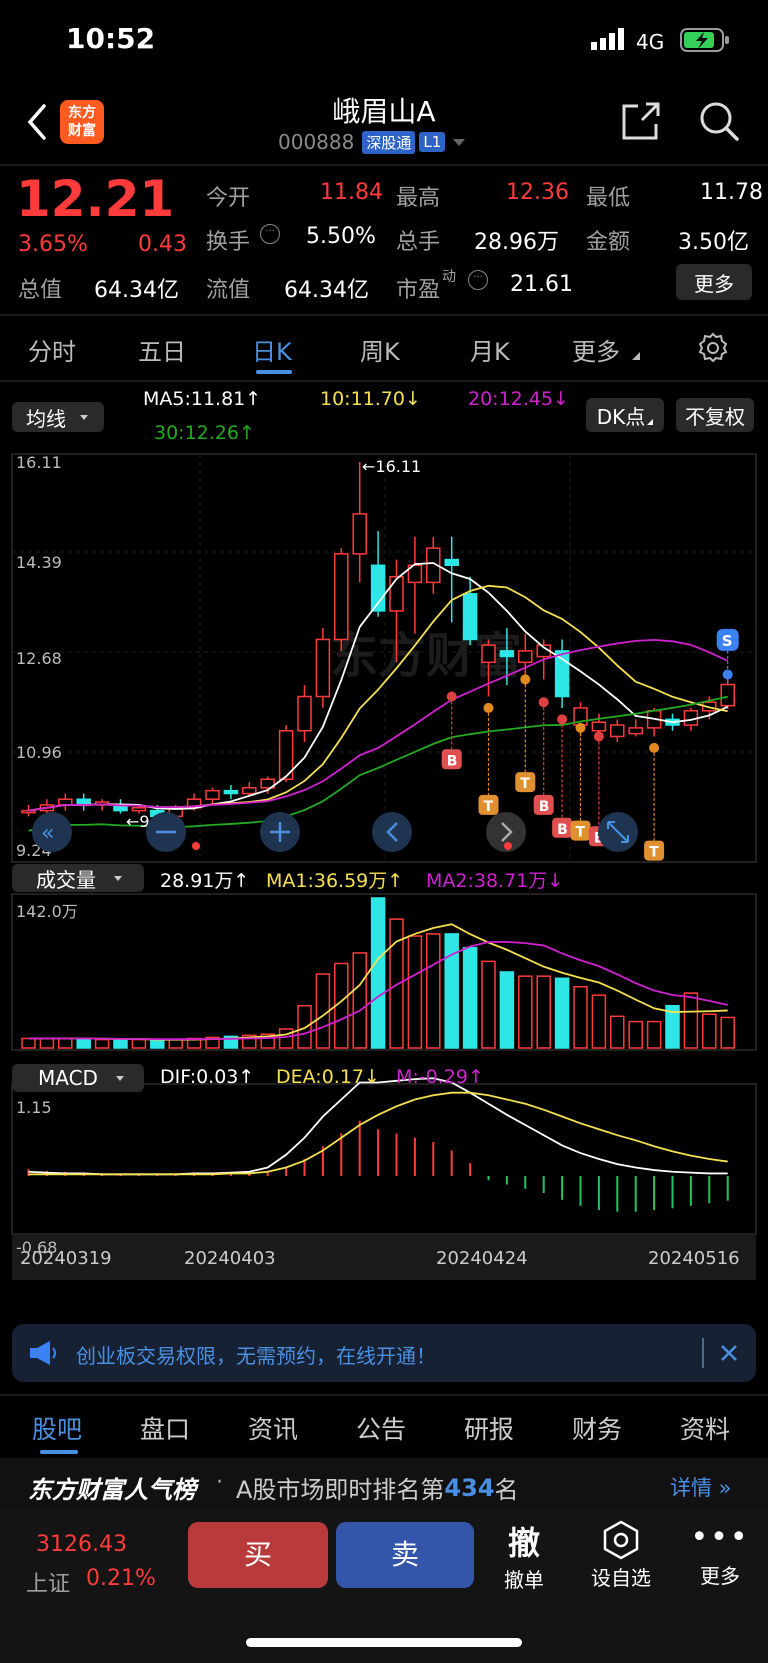 The width and height of the screenshot is (768, 1663). What do you see at coordinates (720, 1576) in the screenshot?
I see `more-footer-label: 更多` at bounding box center [720, 1576].